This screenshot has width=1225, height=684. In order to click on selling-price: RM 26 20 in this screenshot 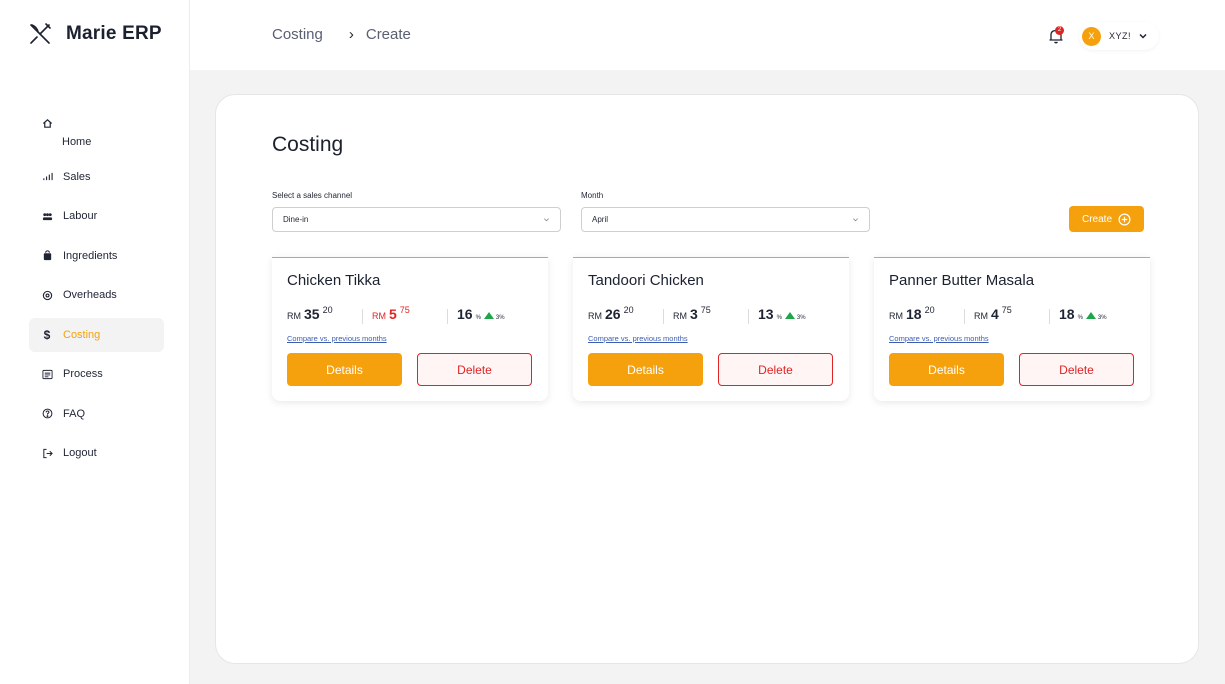, I will do `click(611, 313)`.